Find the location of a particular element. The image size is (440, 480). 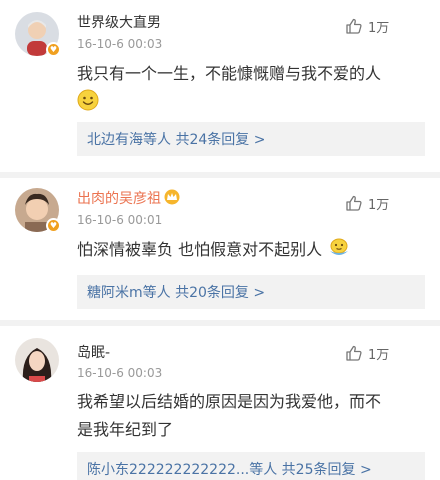

username: 出肉的吴彦祖 is located at coordinates (129, 198).